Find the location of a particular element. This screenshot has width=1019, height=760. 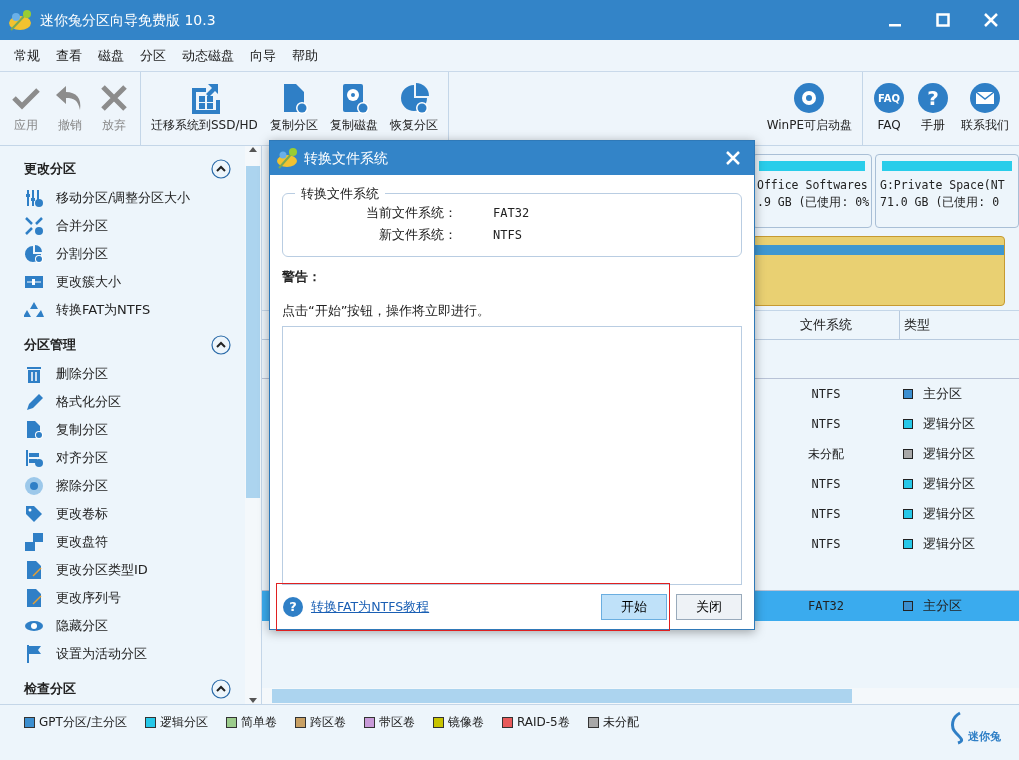

field-label: 新文件系统： is located at coordinates (418, 235).